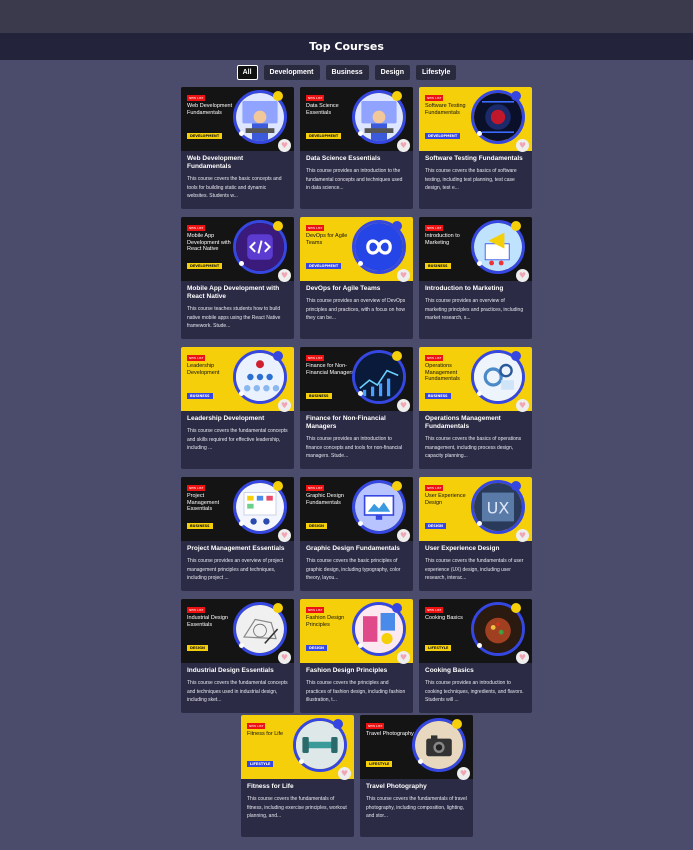  I want to click on thumbnail-title: Operations Management Fundamentals, so click(442, 372).